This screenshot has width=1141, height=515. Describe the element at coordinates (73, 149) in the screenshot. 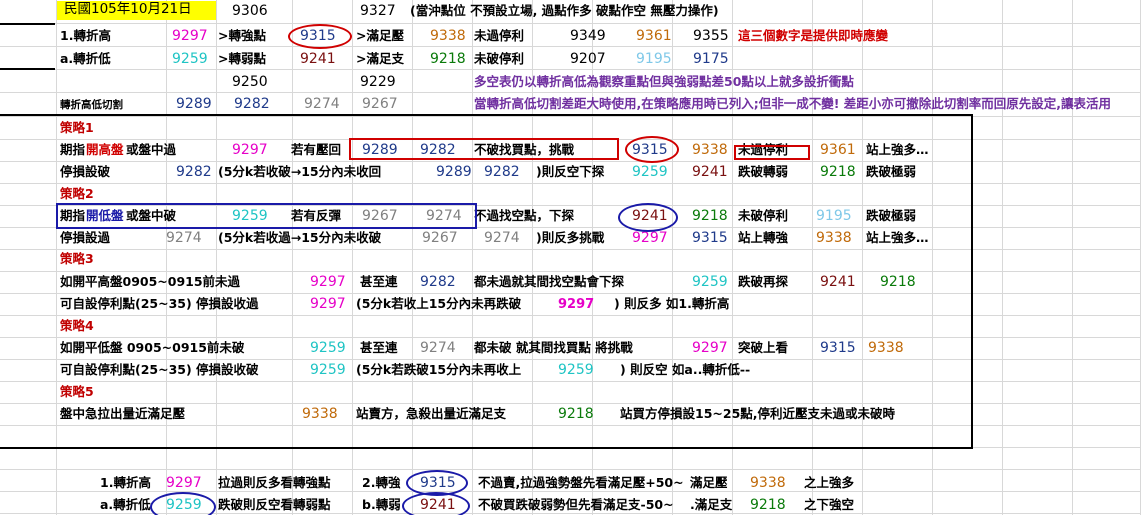

I see `s1a-prefix: 期指` at that location.